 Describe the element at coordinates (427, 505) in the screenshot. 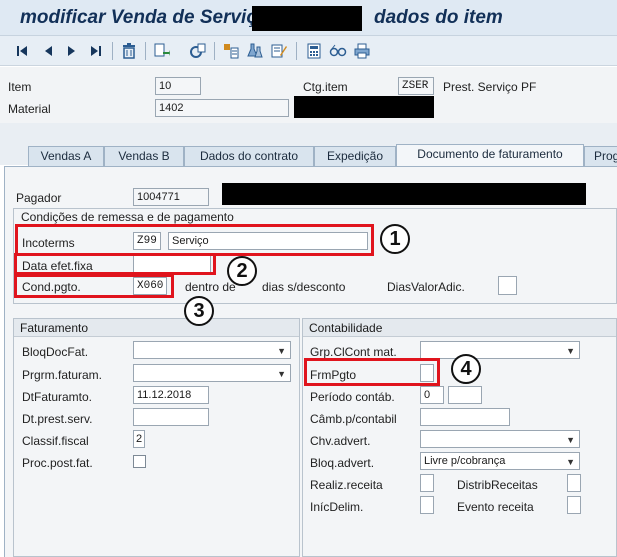

I see `inic-delim-field` at that location.